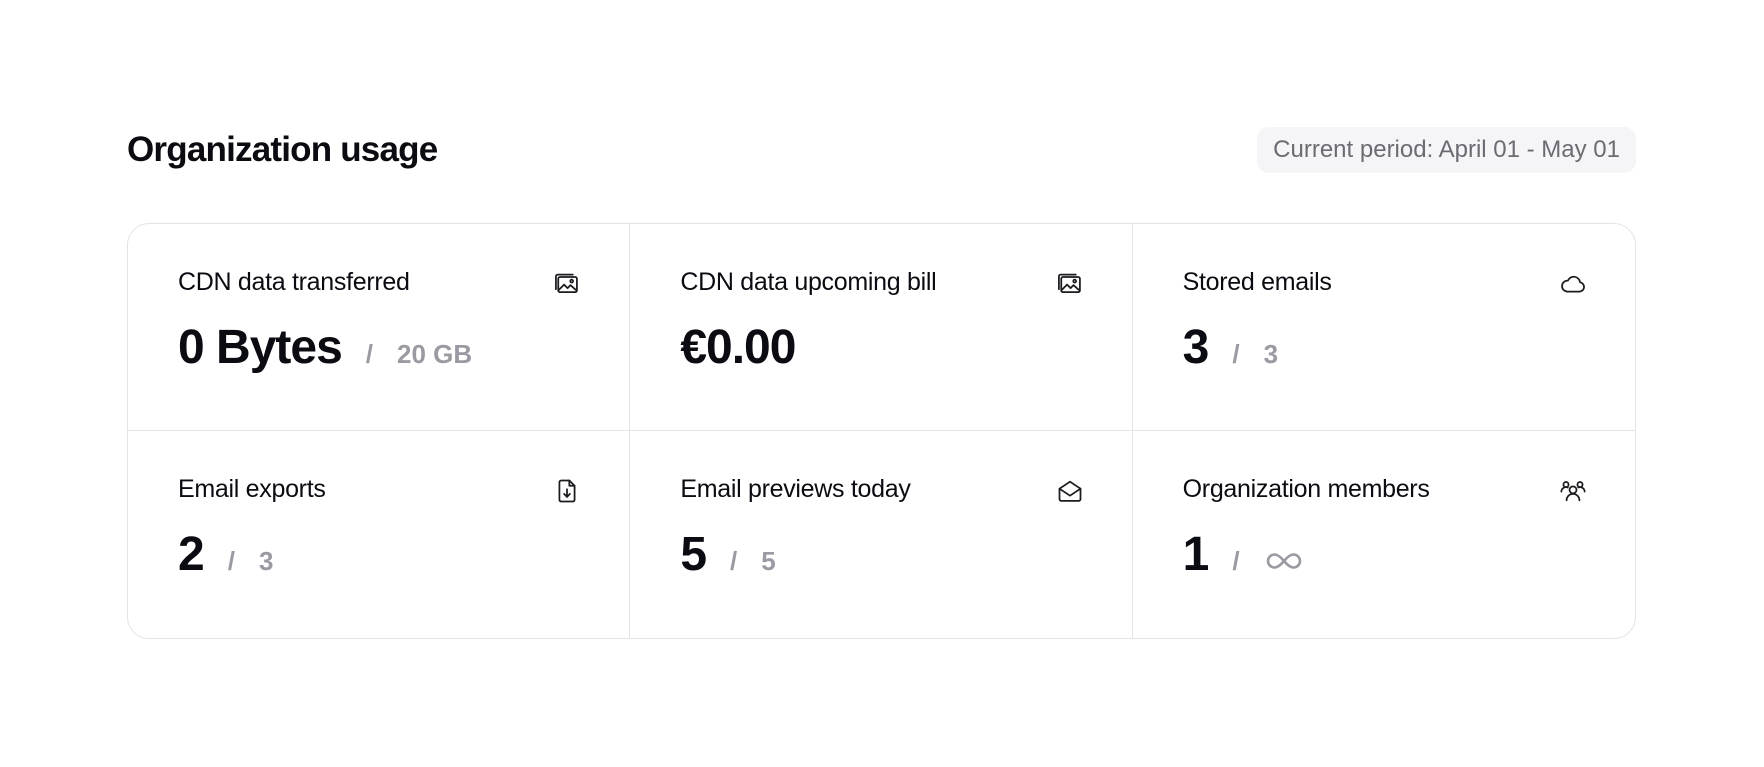  I want to click on card-label: Organization members, so click(1306, 489).